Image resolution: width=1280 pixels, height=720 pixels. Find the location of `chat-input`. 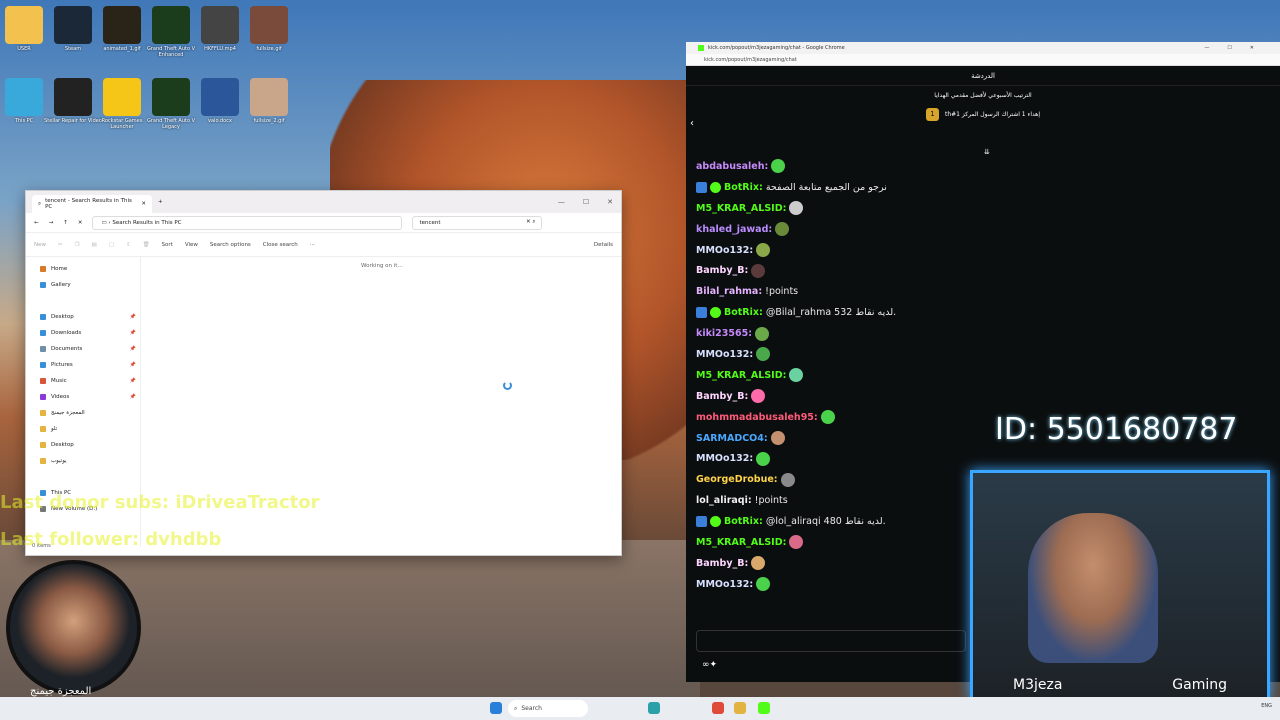

chat-input is located at coordinates (831, 641).